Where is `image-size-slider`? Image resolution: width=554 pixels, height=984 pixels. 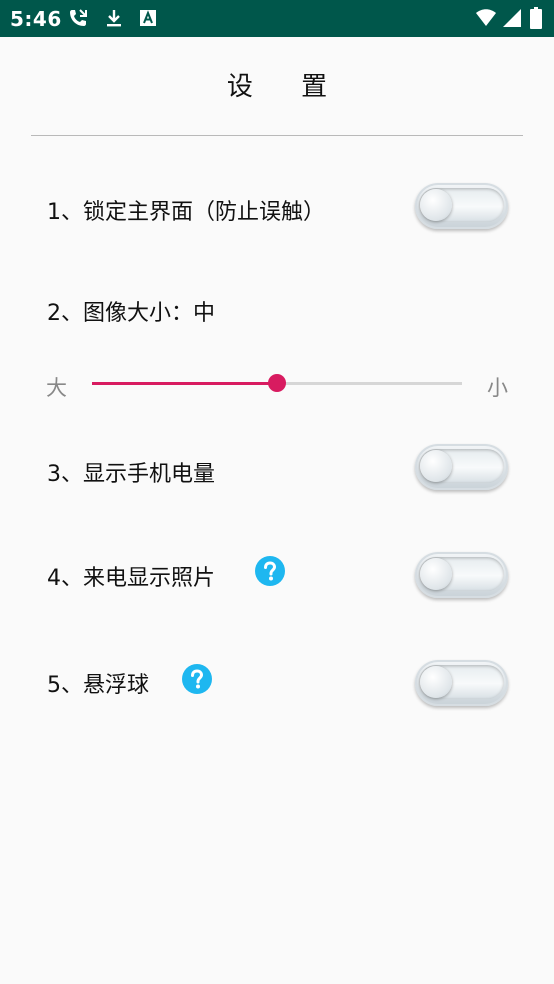 image-size-slider is located at coordinates (277, 383).